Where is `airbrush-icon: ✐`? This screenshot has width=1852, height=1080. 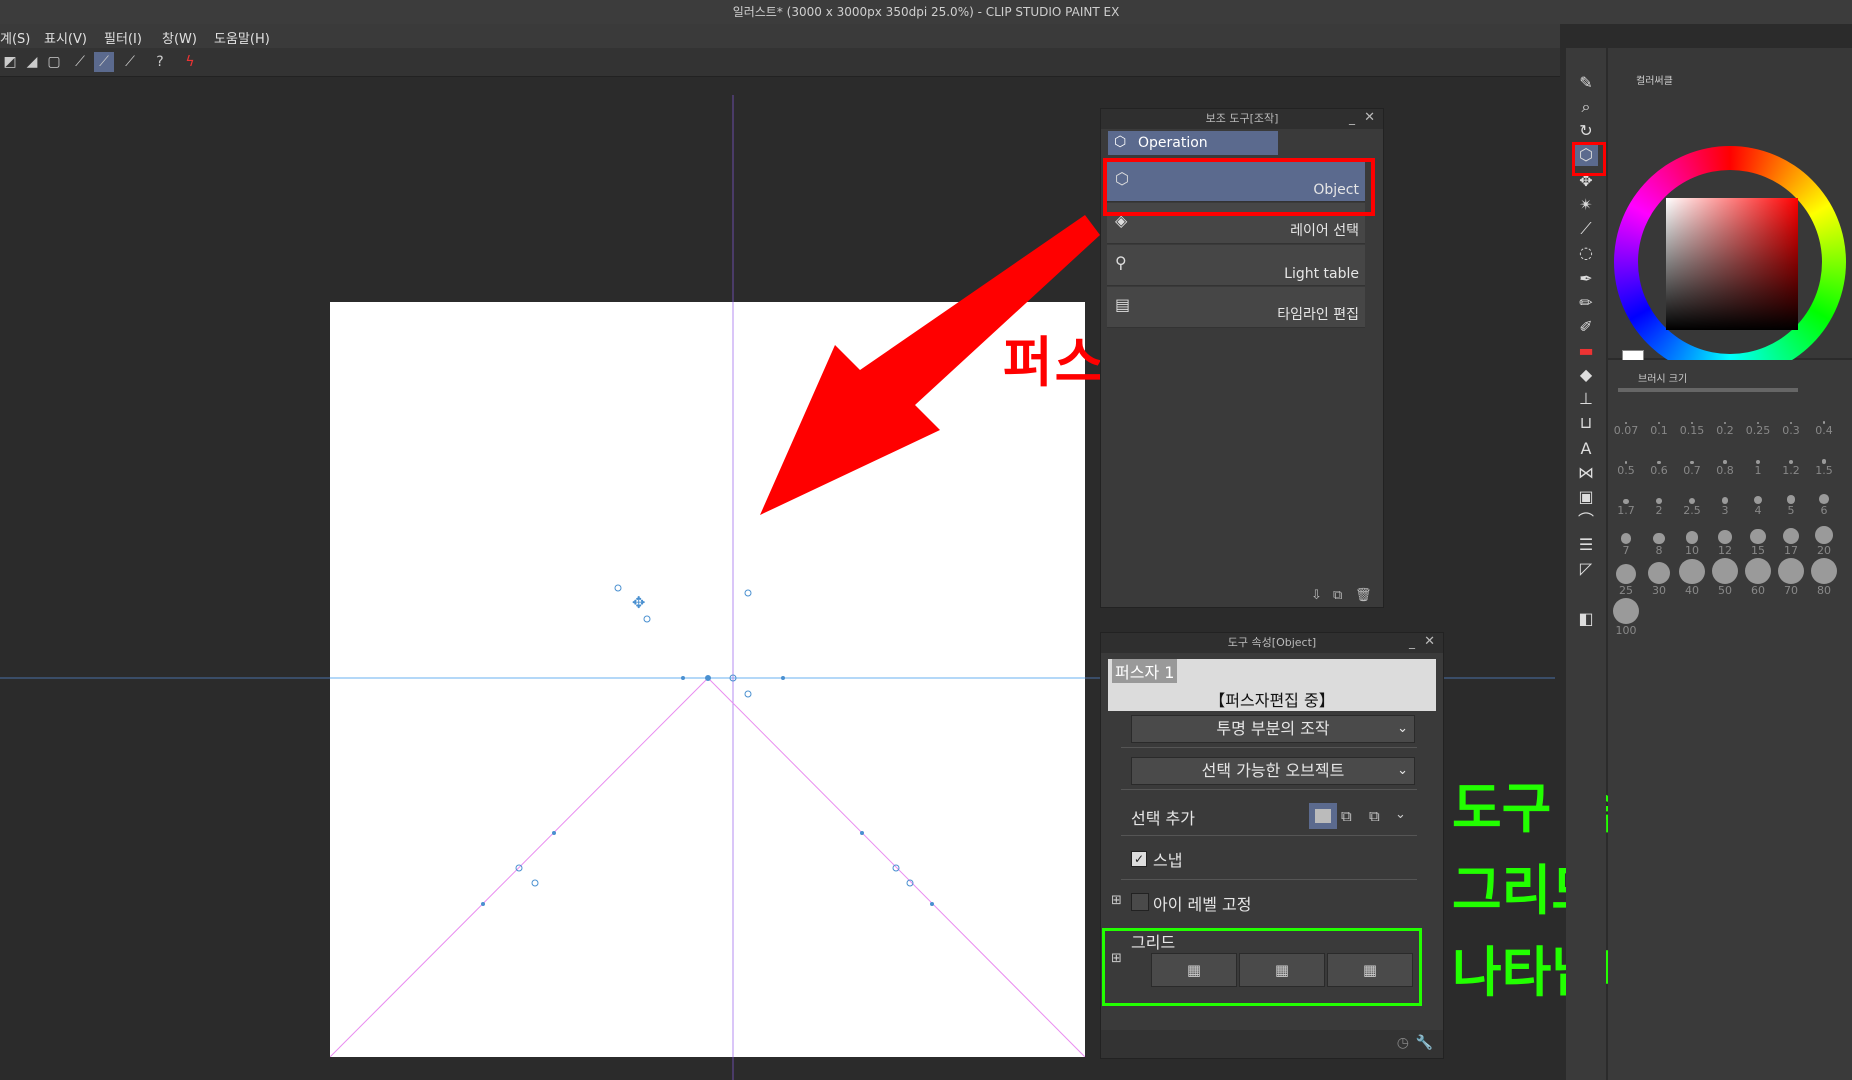 airbrush-icon: ✐ is located at coordinates (1586, 327).